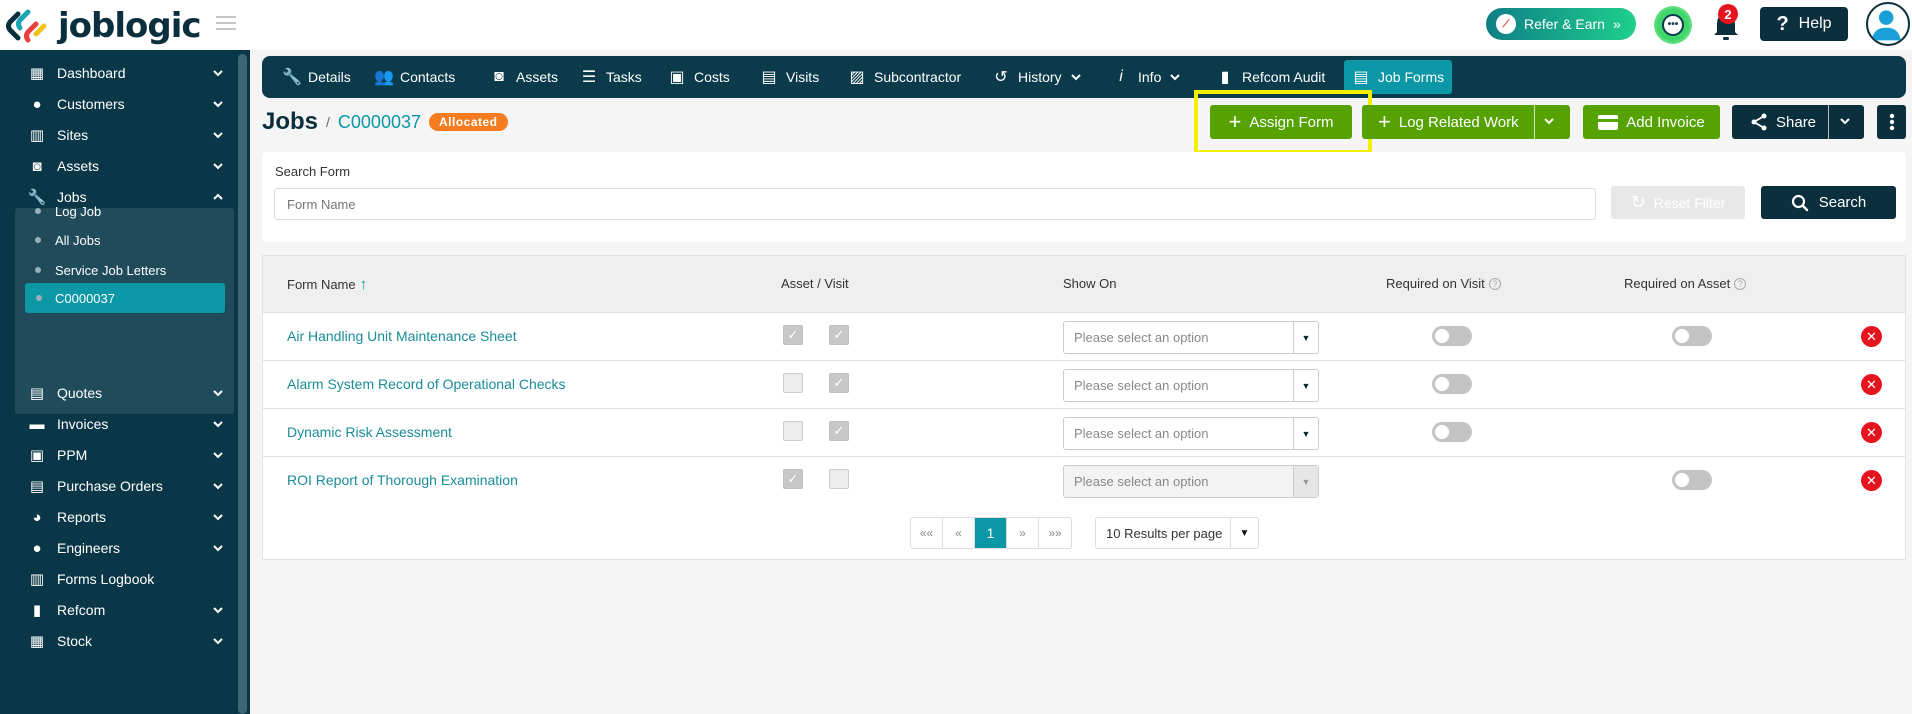 The height and width of the screenshot is (714, 1912). Describe the element at coordinates (316, 77) in the screenshot. I see `tab-details: 🔧 Details` at that location.